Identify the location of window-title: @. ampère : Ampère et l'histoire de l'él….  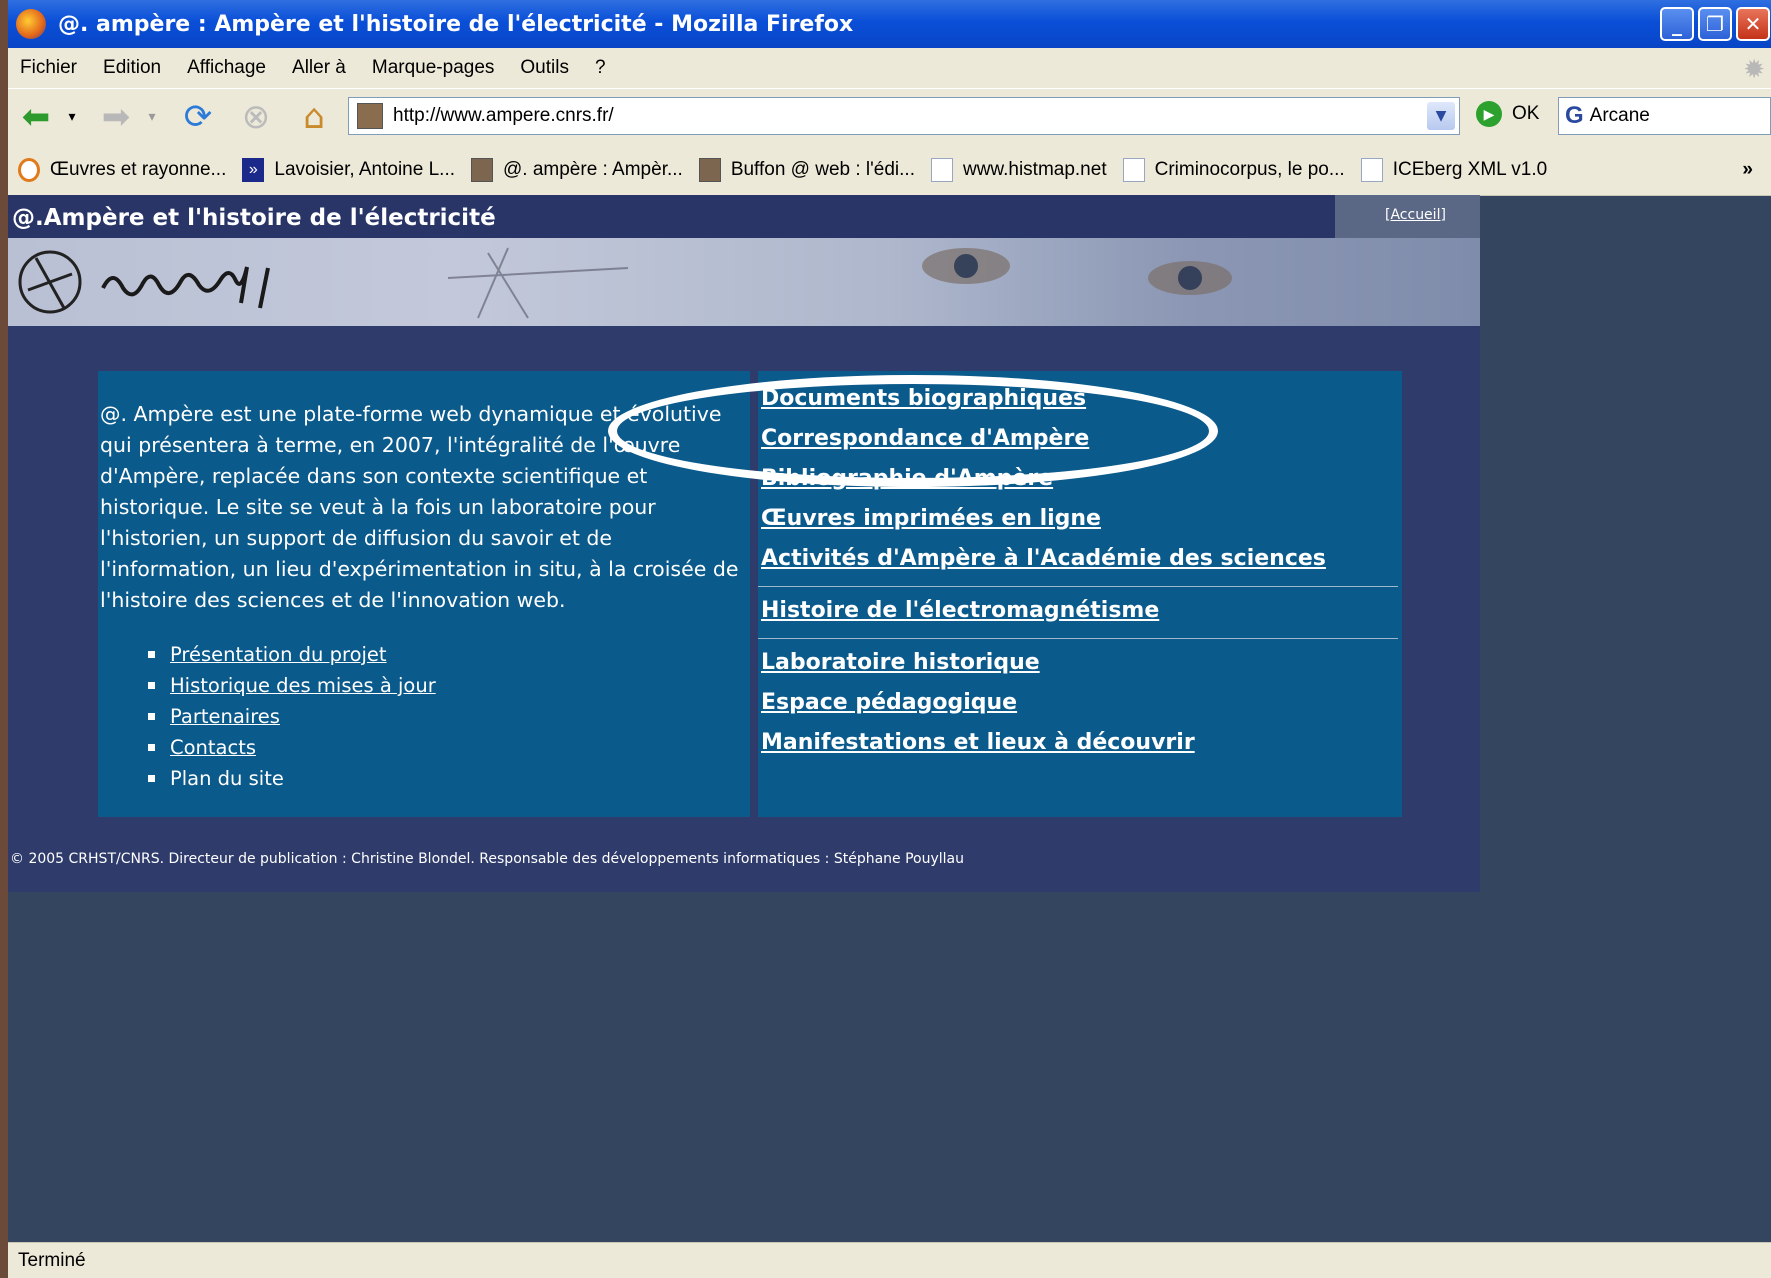
(456, 24).